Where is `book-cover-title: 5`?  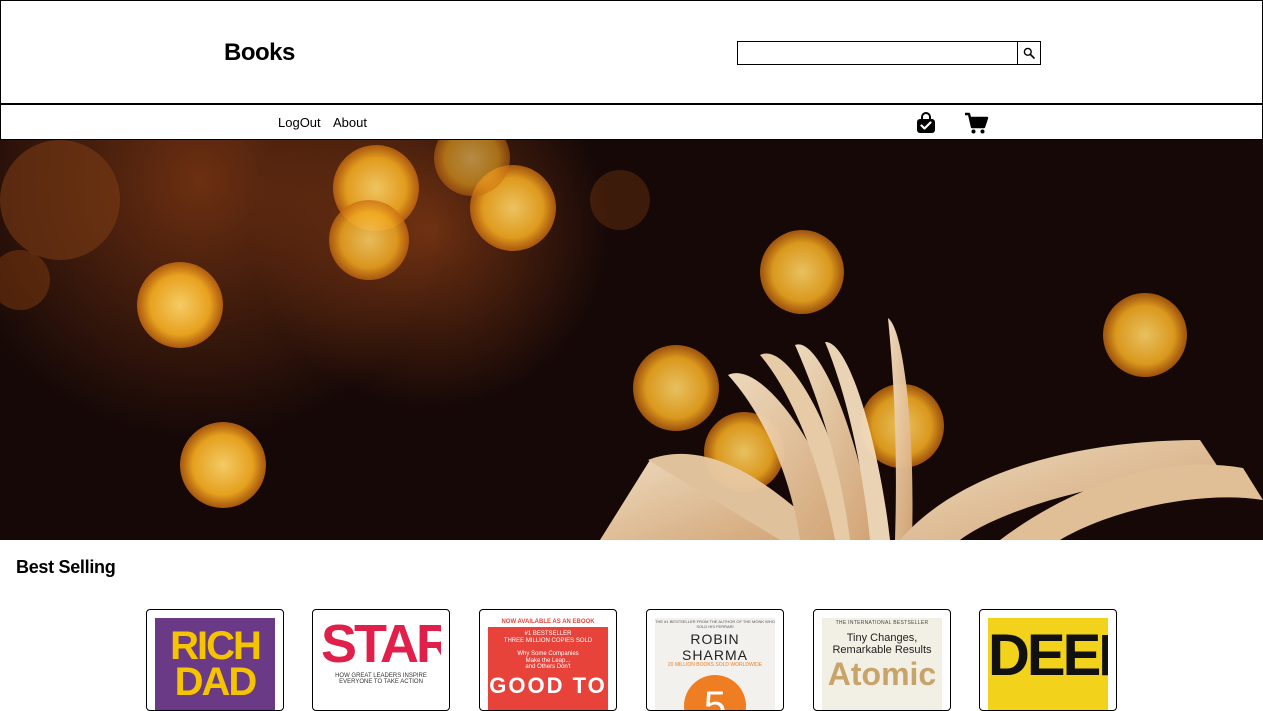 book-cover-title: 5 is located at coordinates (715, 692).